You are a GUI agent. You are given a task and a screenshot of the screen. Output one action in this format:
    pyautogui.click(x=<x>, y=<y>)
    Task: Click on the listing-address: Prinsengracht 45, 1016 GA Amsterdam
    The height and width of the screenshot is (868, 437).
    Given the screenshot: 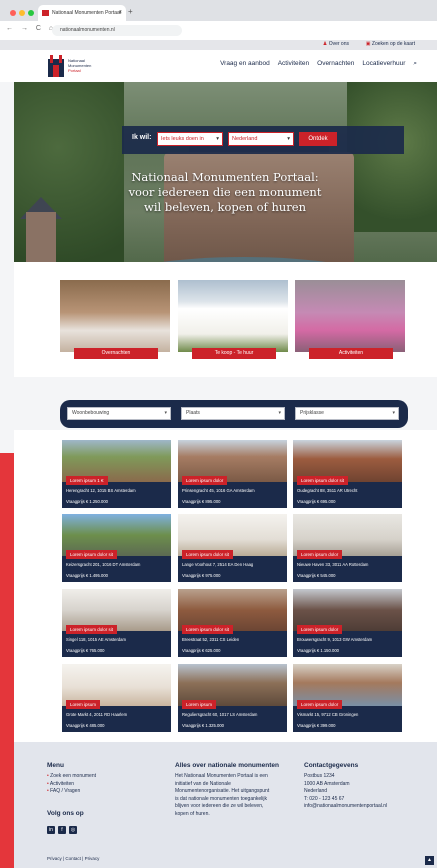 What is the action you would take?
    pyautogui.click(x=218, y=490)
    